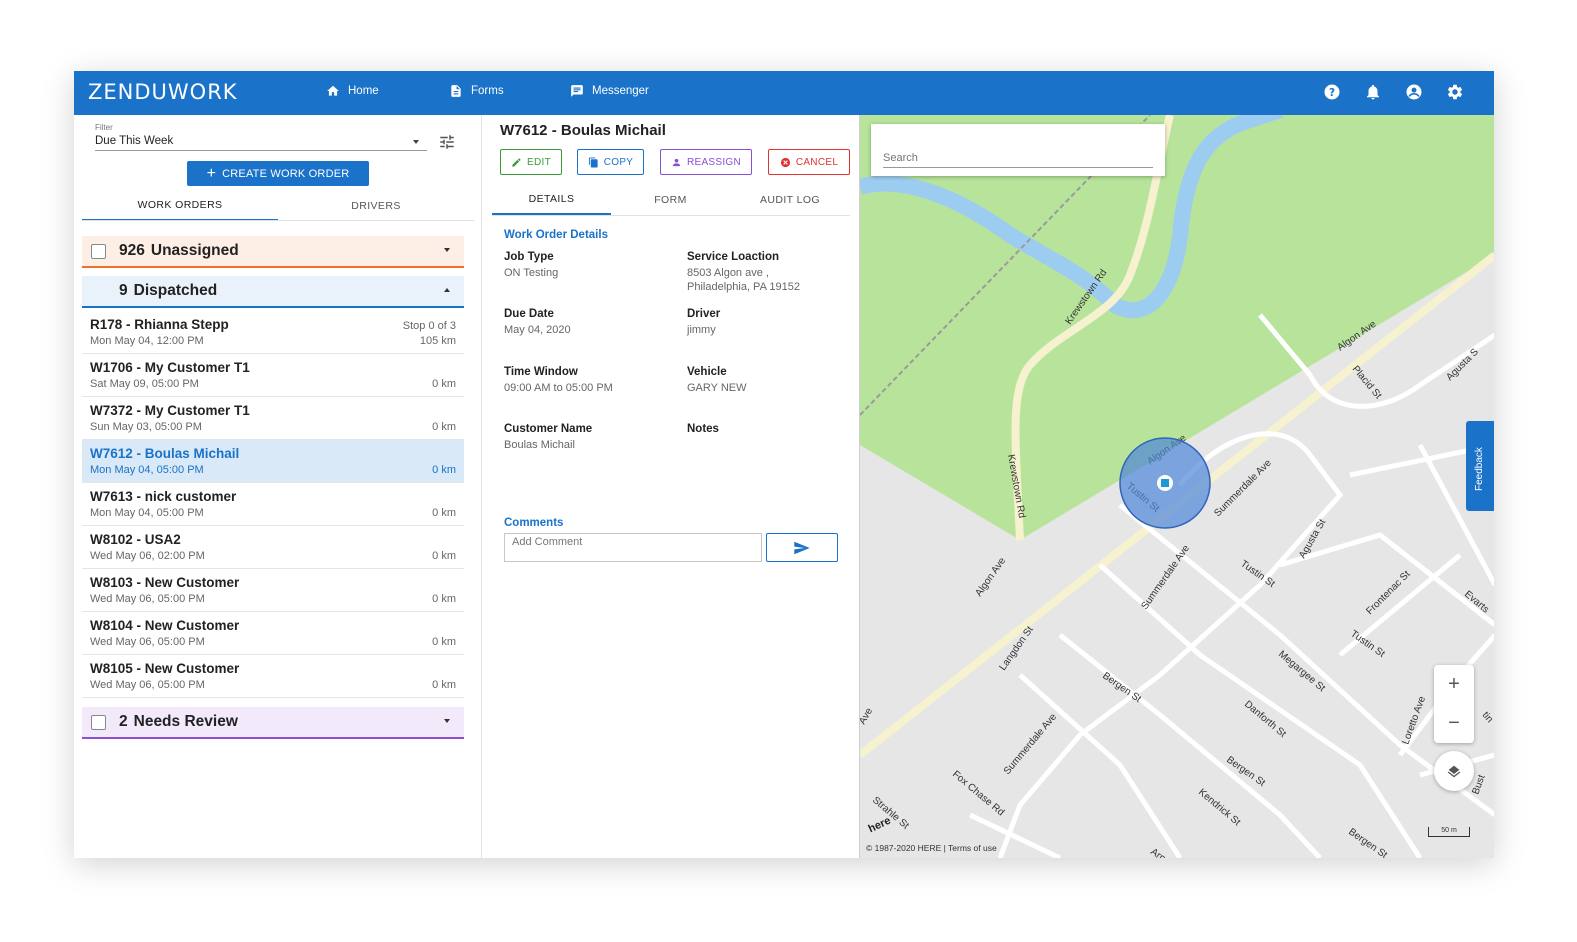 The width and height of the screenshot is (1577, 942). What do you see at coordinates (163, 496) in the screenshot?
I see `work-order-title: W7613 - nick customer` at bounding box center [163, 496].